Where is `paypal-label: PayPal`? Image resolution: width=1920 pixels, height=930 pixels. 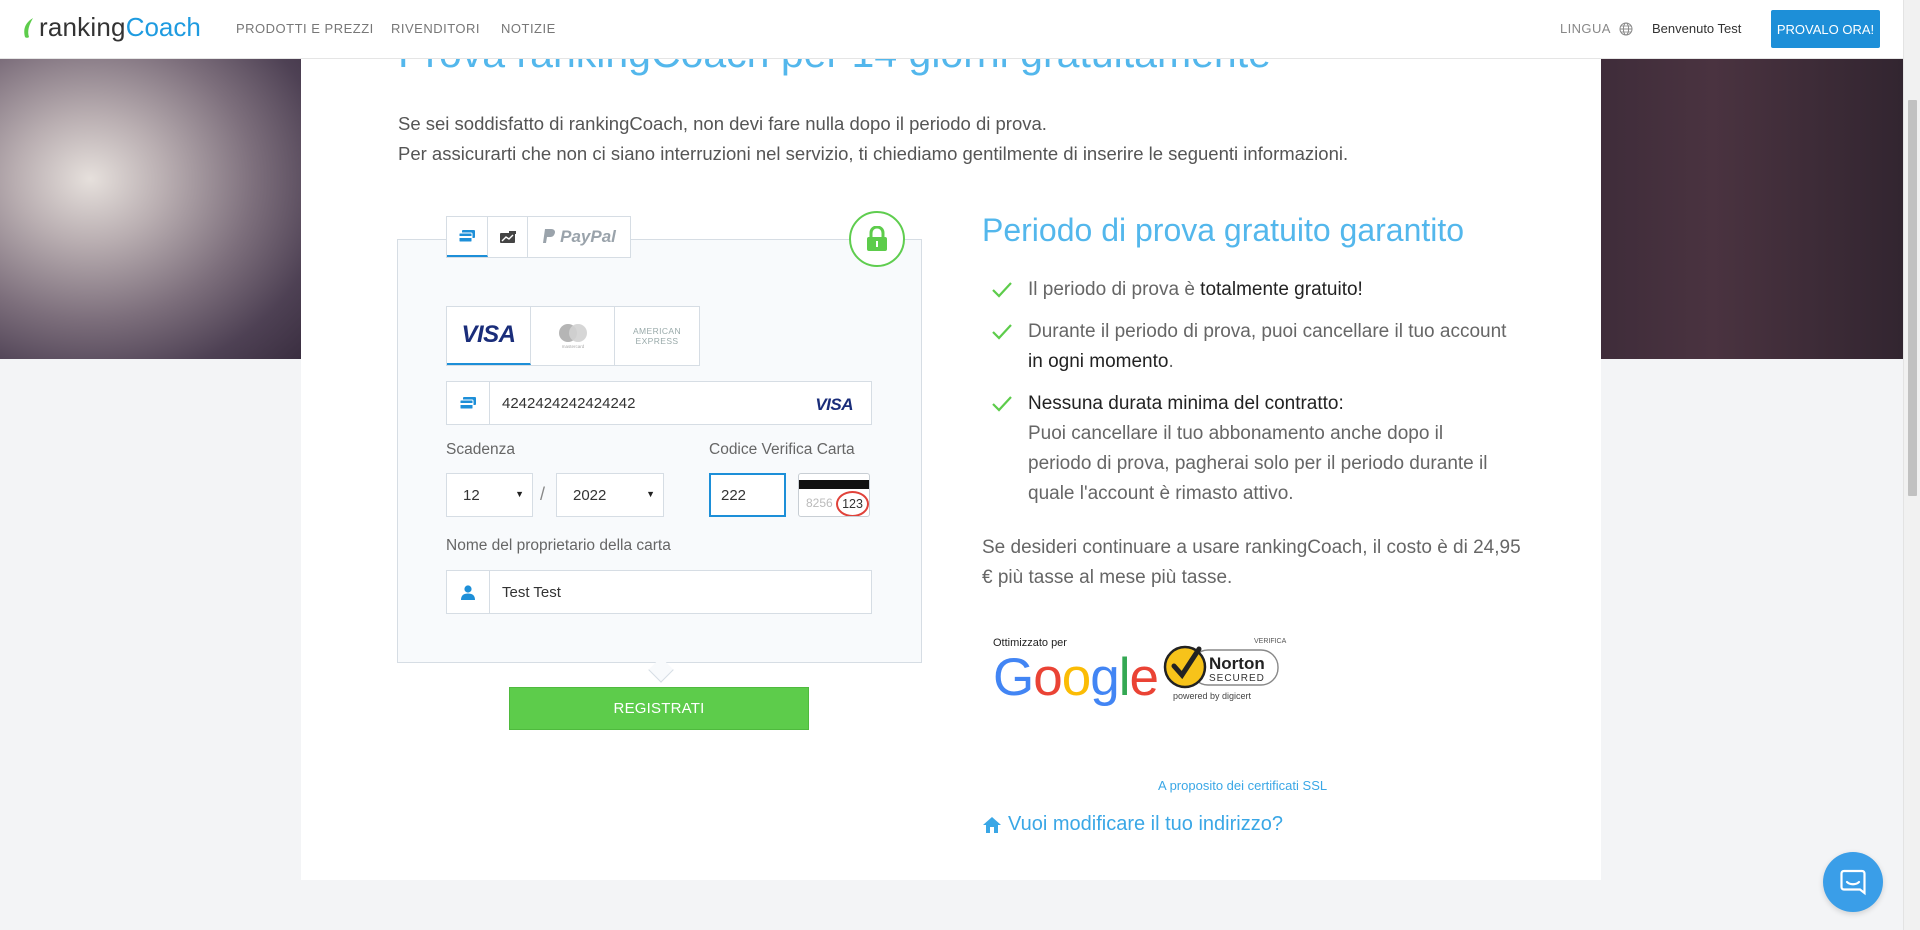
paypal-label: PayPal is located at coordinates (588, 236).